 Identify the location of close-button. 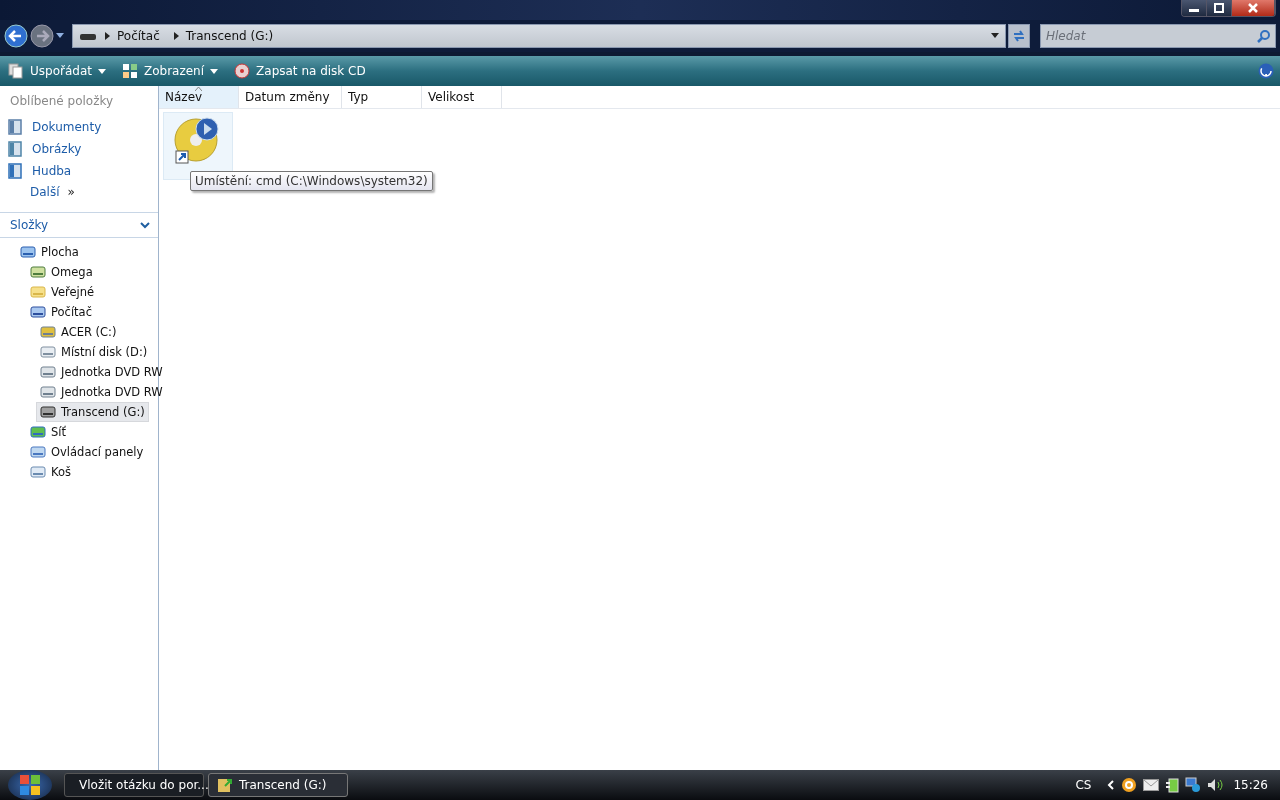
(1253, 8).